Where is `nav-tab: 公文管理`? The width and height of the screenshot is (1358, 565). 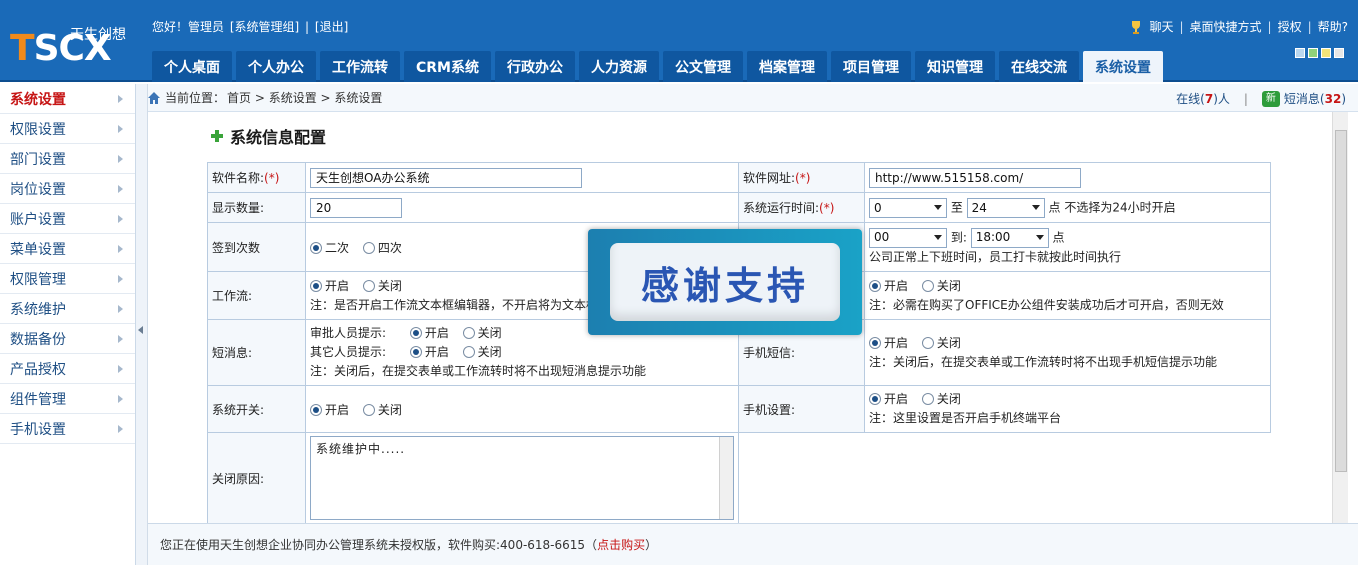
nav-tab: 公文管理 is located at coordinates (703, 66).